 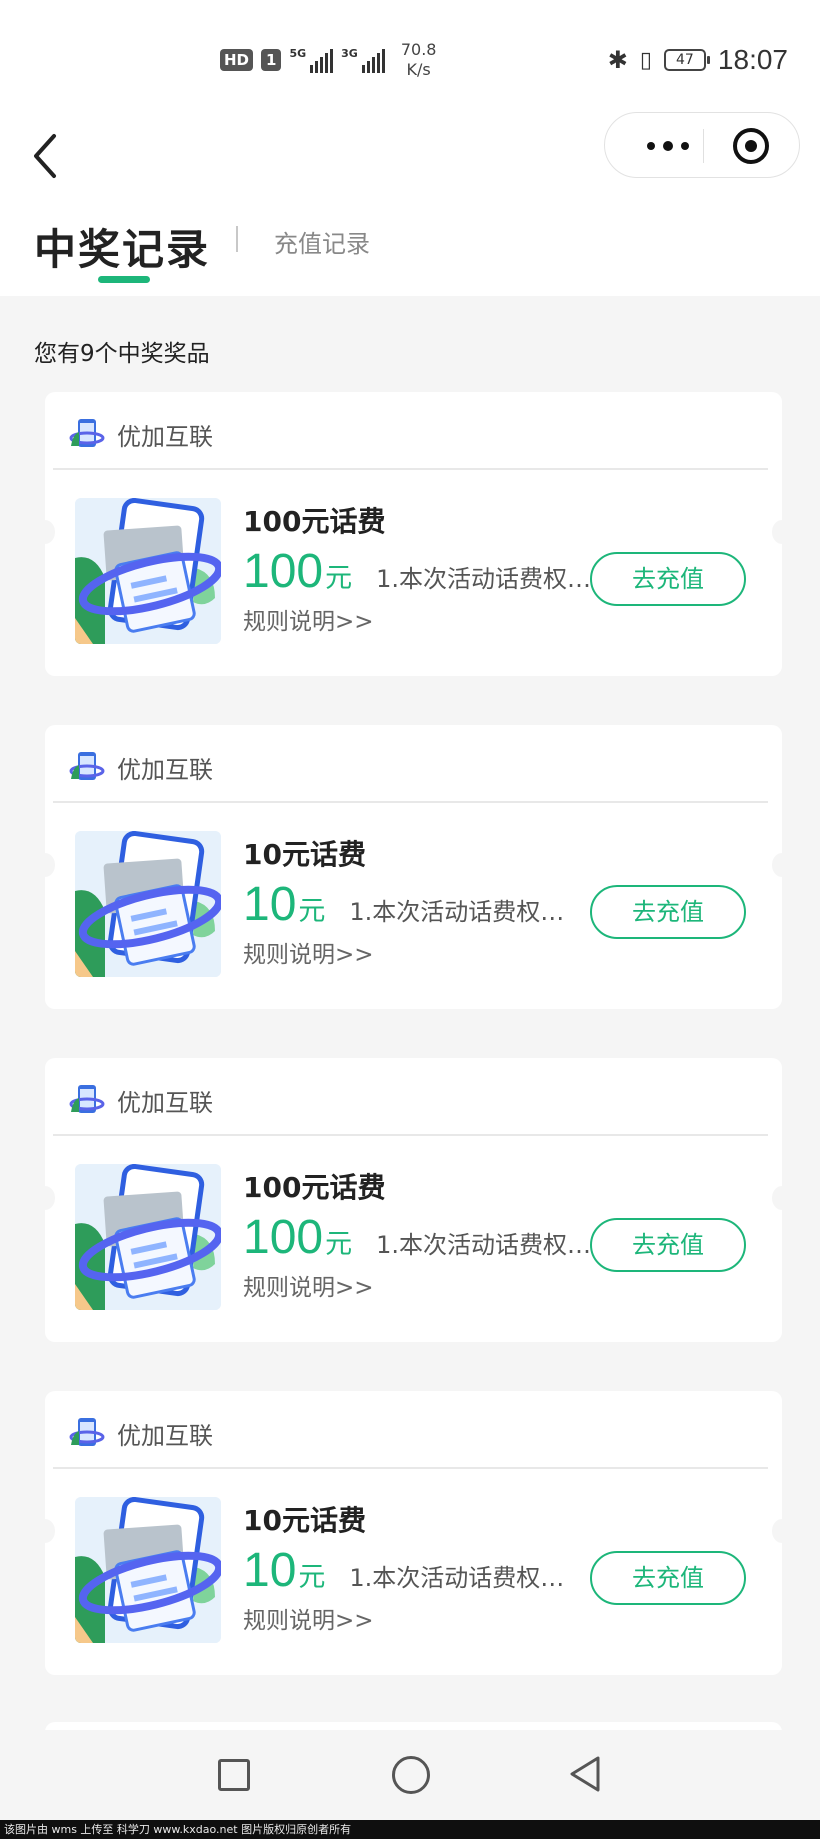 I want to click on vibrate-icon: ▯, so click(x=645, y=60).